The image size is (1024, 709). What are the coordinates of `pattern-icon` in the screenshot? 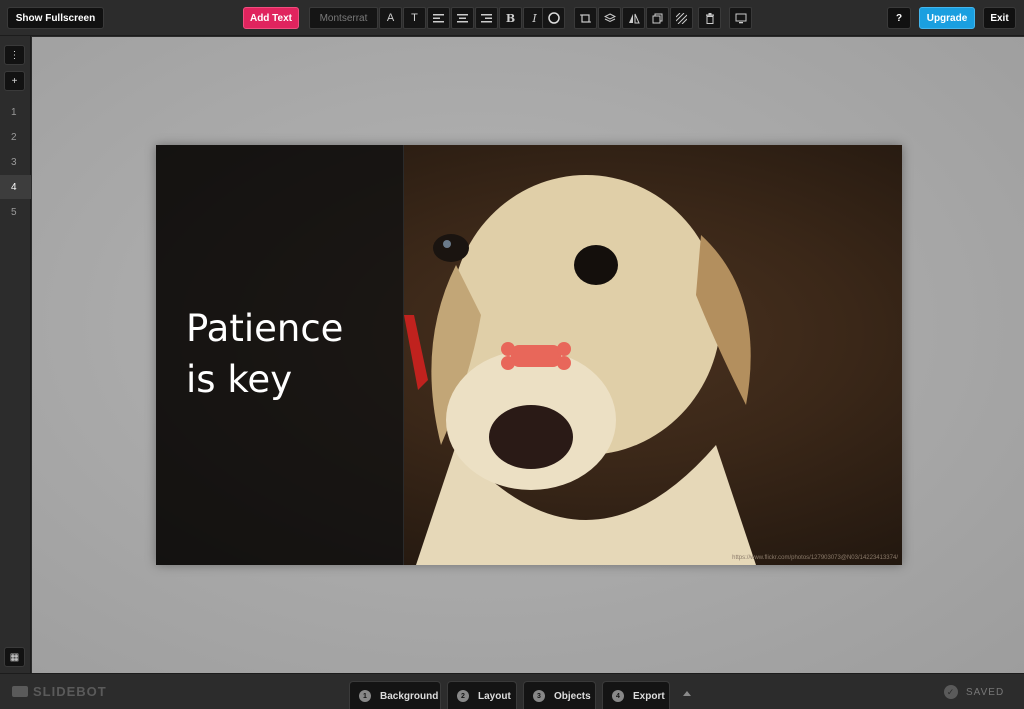 It's located at (681, 18).